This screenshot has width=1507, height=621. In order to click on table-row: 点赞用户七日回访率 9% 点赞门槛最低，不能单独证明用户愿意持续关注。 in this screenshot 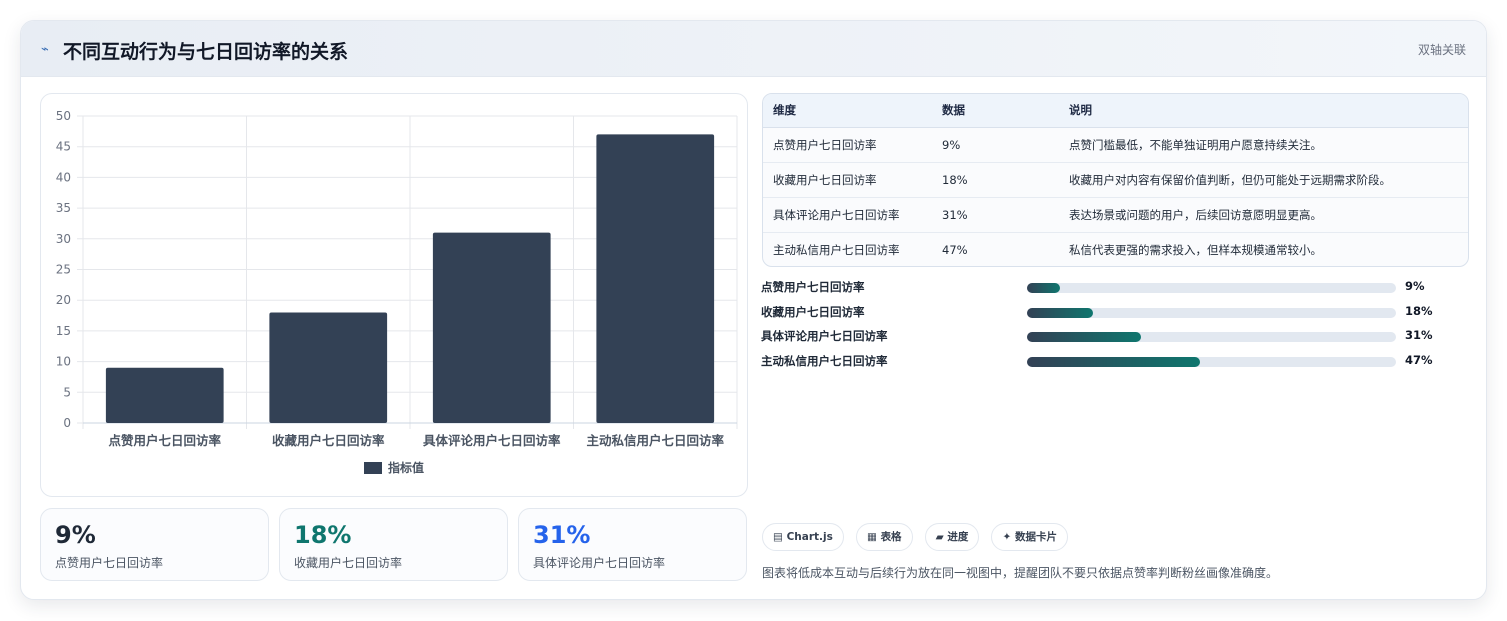, I will do `click(1115, 145)`.